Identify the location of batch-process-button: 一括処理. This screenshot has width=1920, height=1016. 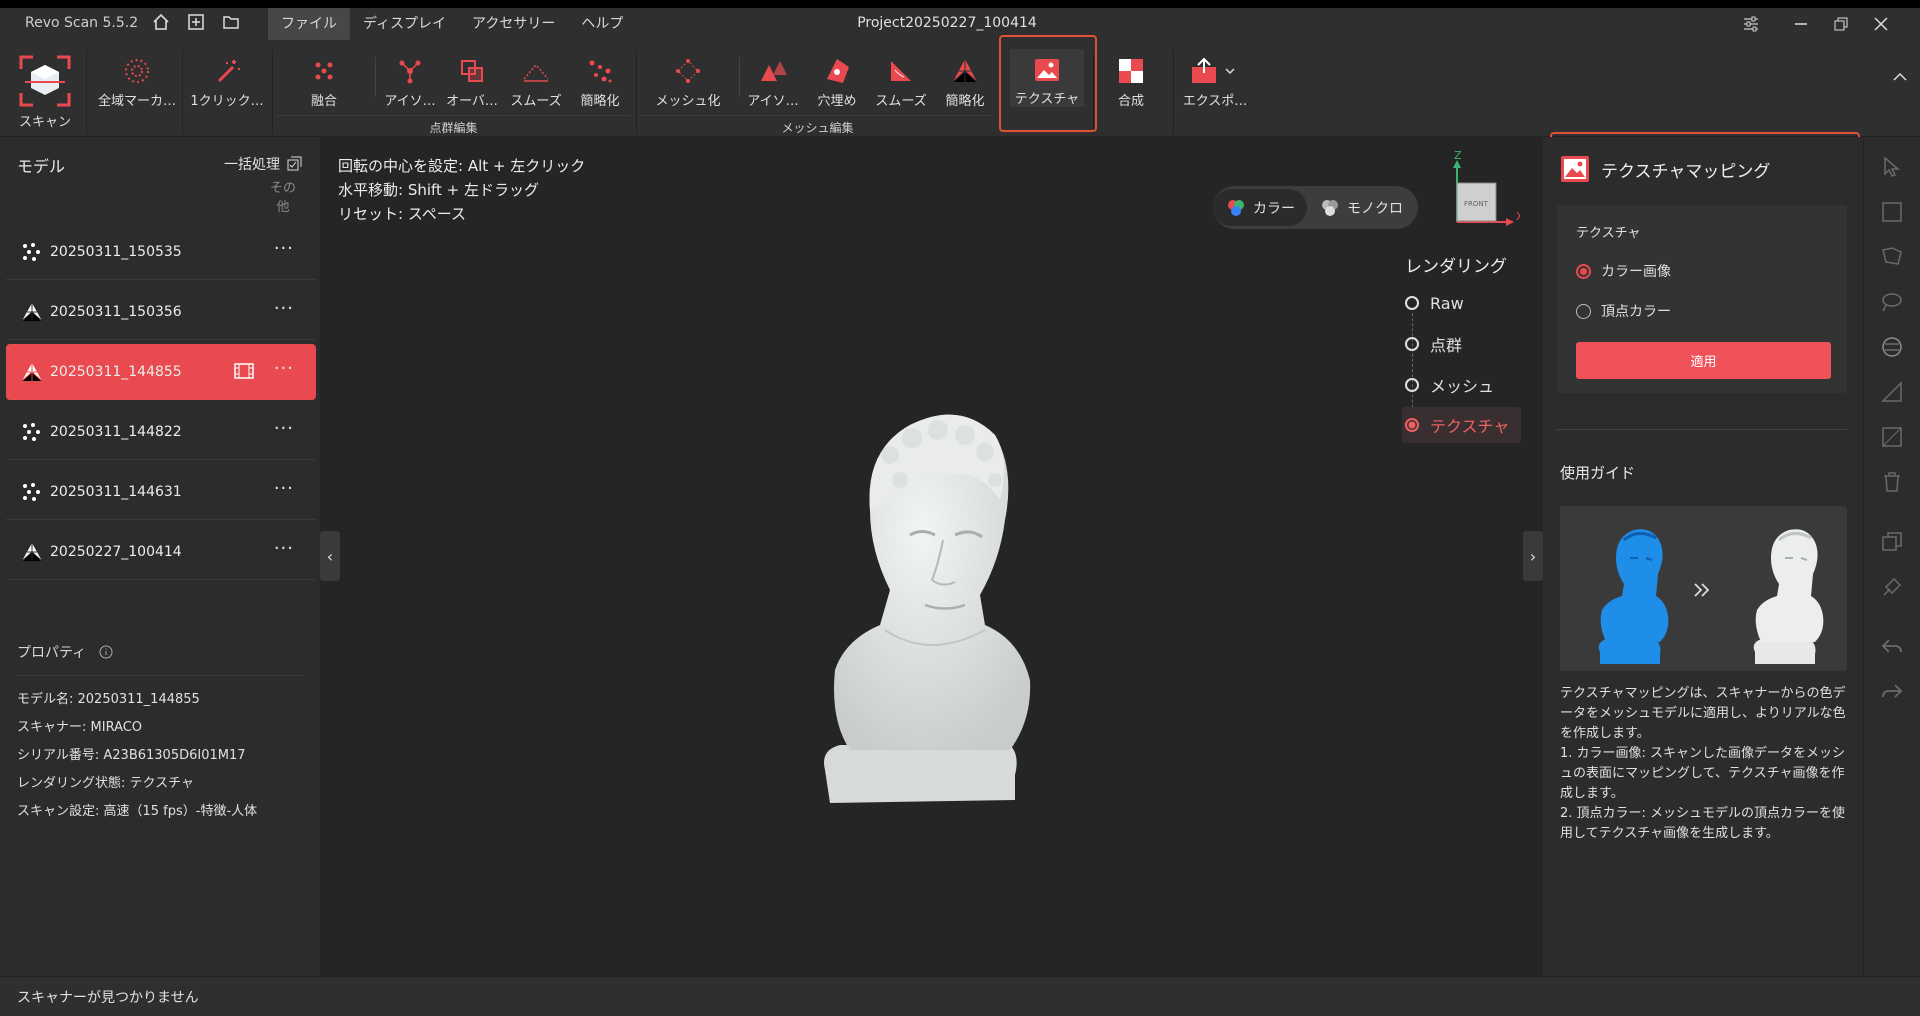
(252, 164).